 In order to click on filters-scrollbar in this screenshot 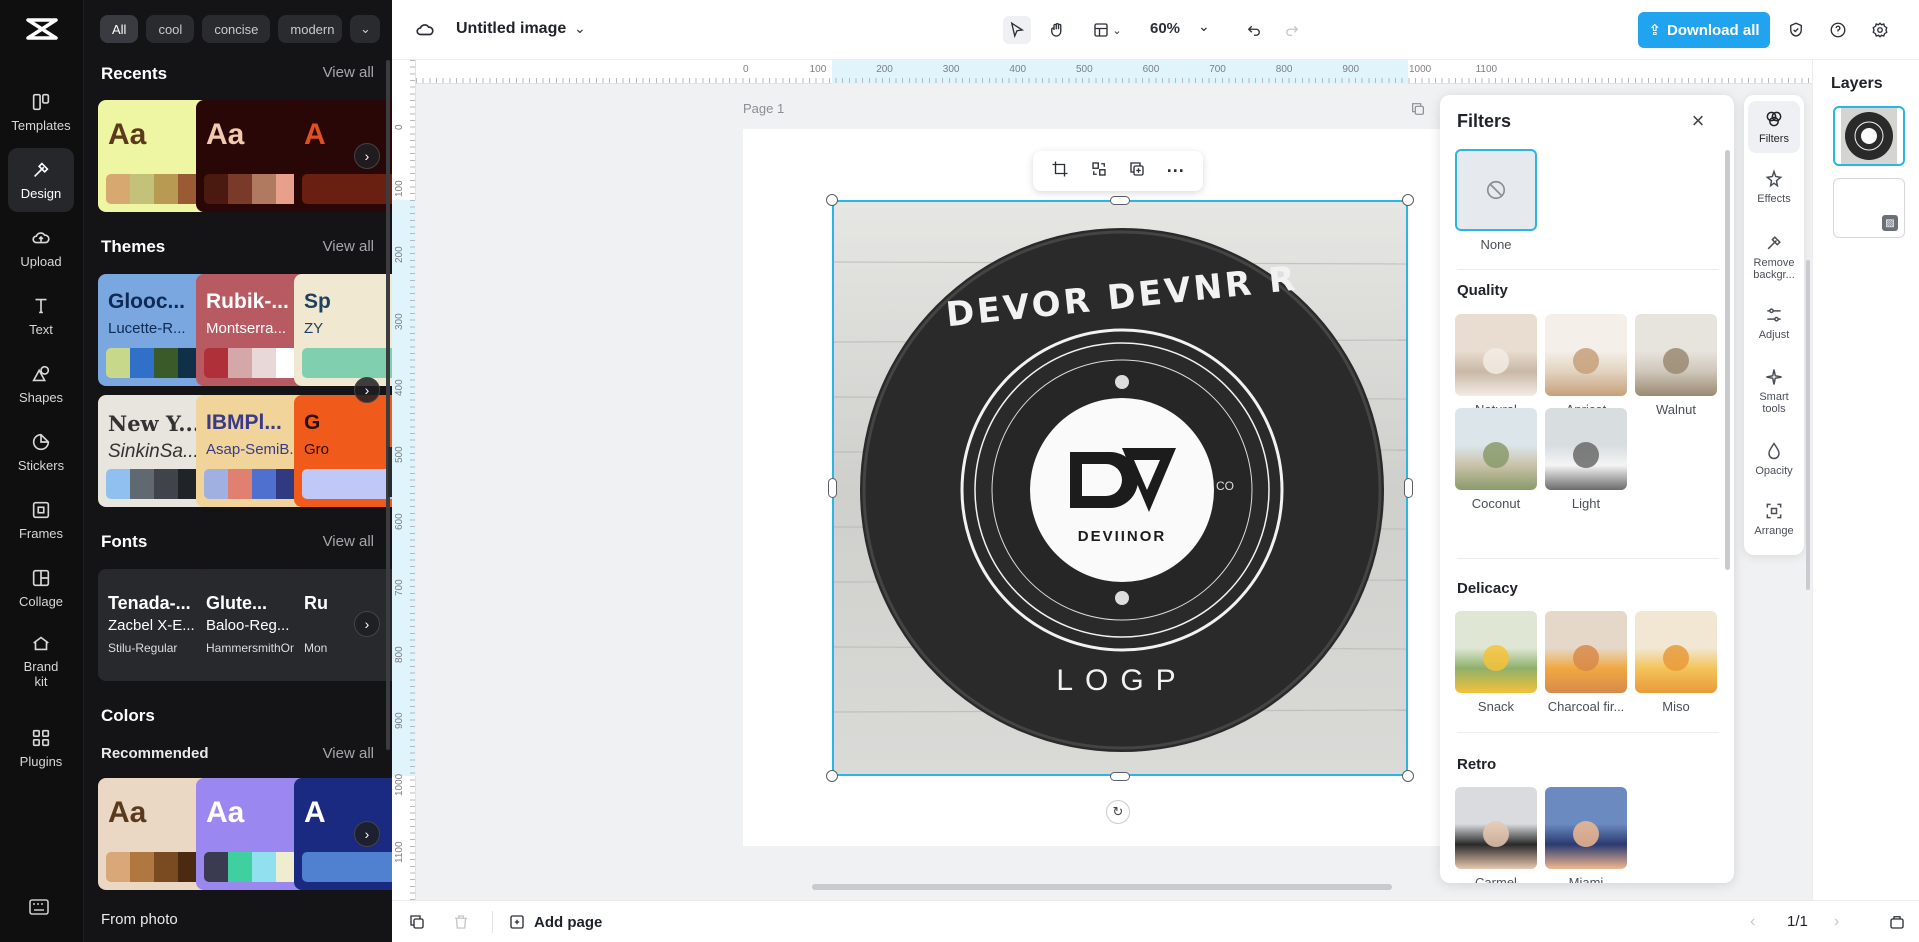, I will do `click(1727, 360)`.